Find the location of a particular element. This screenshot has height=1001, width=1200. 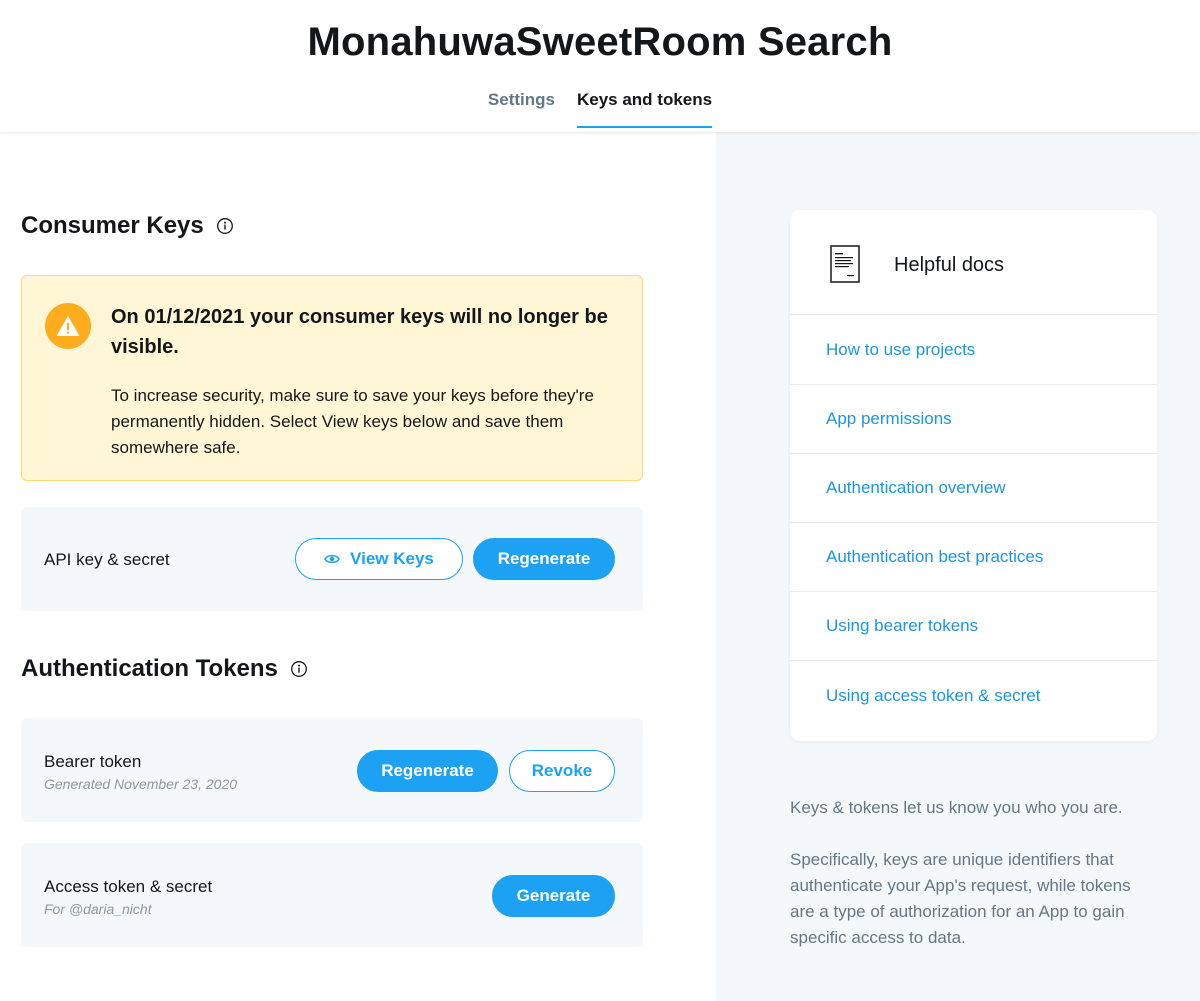

auth-tokens-heading: Authentication Tokens is located at coordinates (164, 669).